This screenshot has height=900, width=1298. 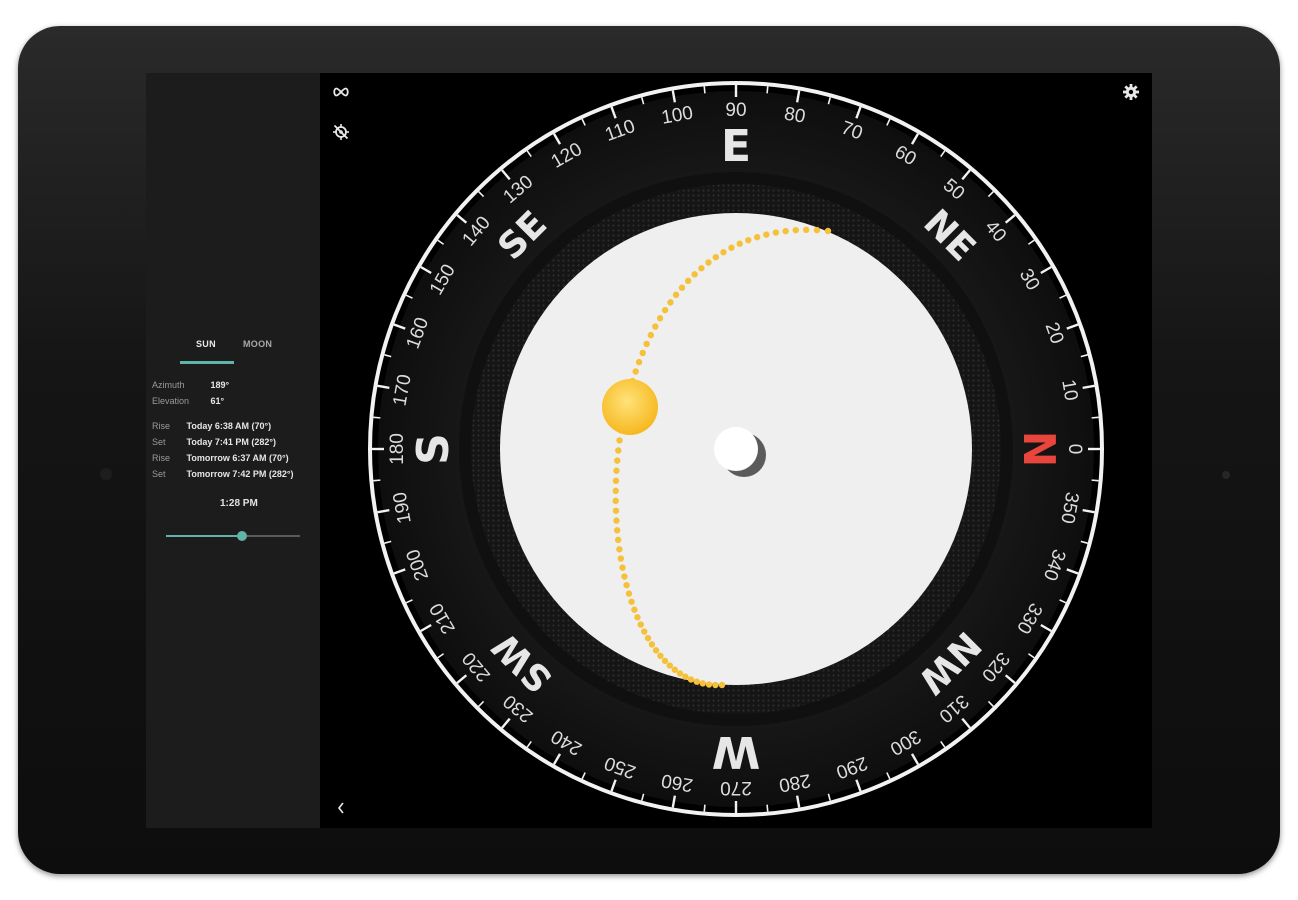 What do you see at coordinates (795, 115) in the screenshot?
I see `compass-degree-label: 80` at bounding box center [795, 115].